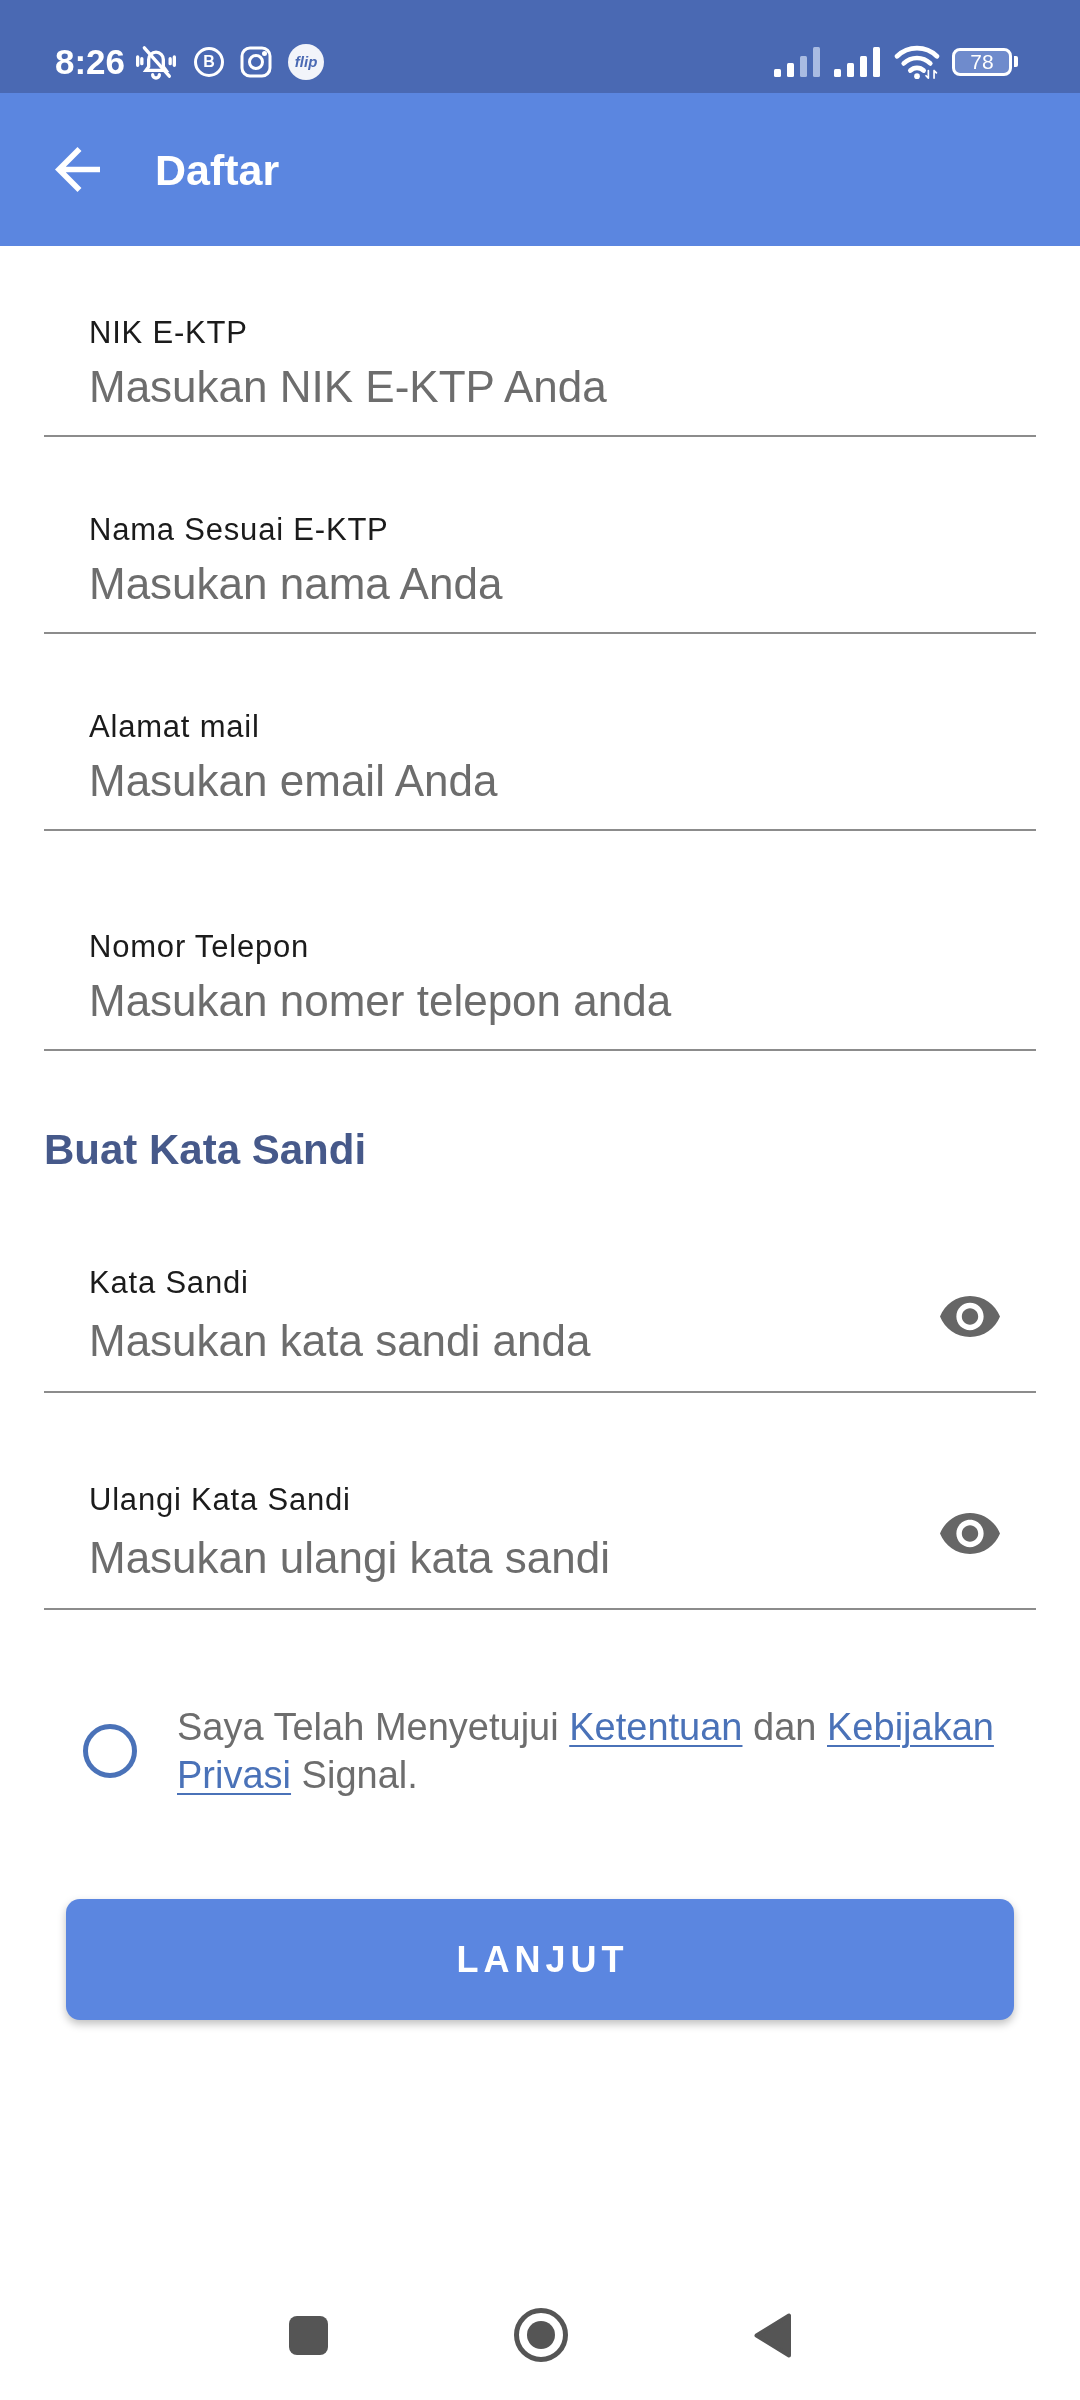 The width and height of the screenshot is (1080, 2400). Describe the element at coordinates (306, 61) in the screenshot. I see `app-badge: flip` at that location.